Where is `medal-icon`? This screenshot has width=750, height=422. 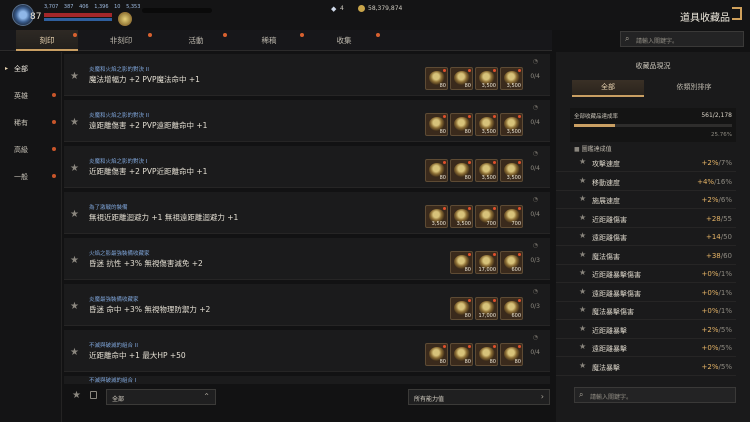
medal-icon is located at coordinates (125, 19).